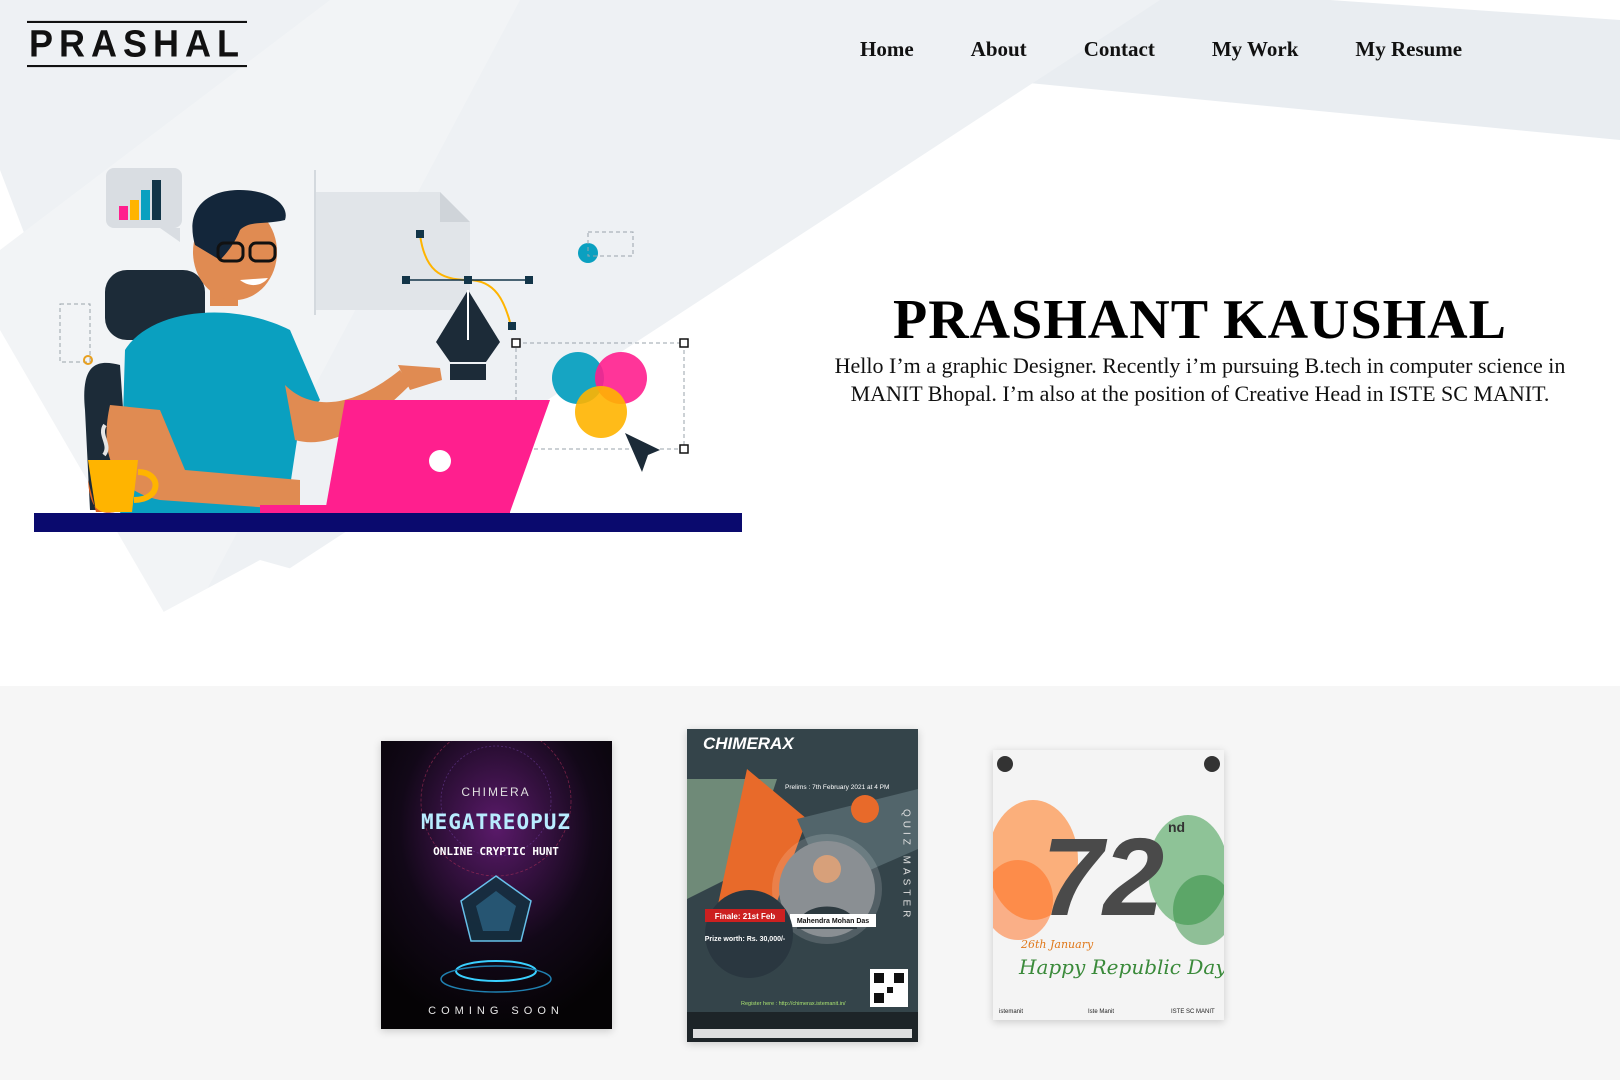 The image size is (1620, 1080). What do you see at coordinates (1011, 1012) in the screenshot?
I see `poster3-handle-1: istemanit` at bounding box center [1011, 1012].